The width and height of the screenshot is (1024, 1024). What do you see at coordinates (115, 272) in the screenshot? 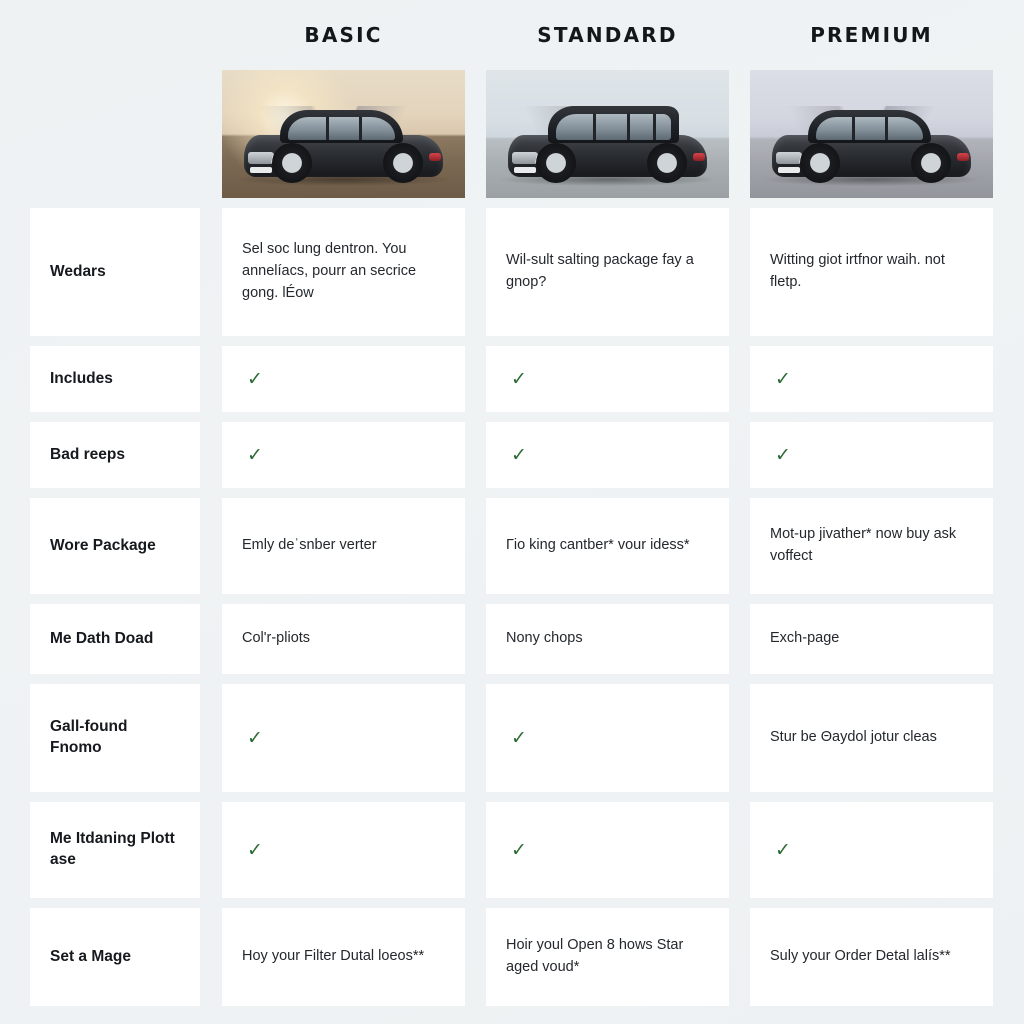
I see `row-label: Wedars` at bounding box center [115, 272].